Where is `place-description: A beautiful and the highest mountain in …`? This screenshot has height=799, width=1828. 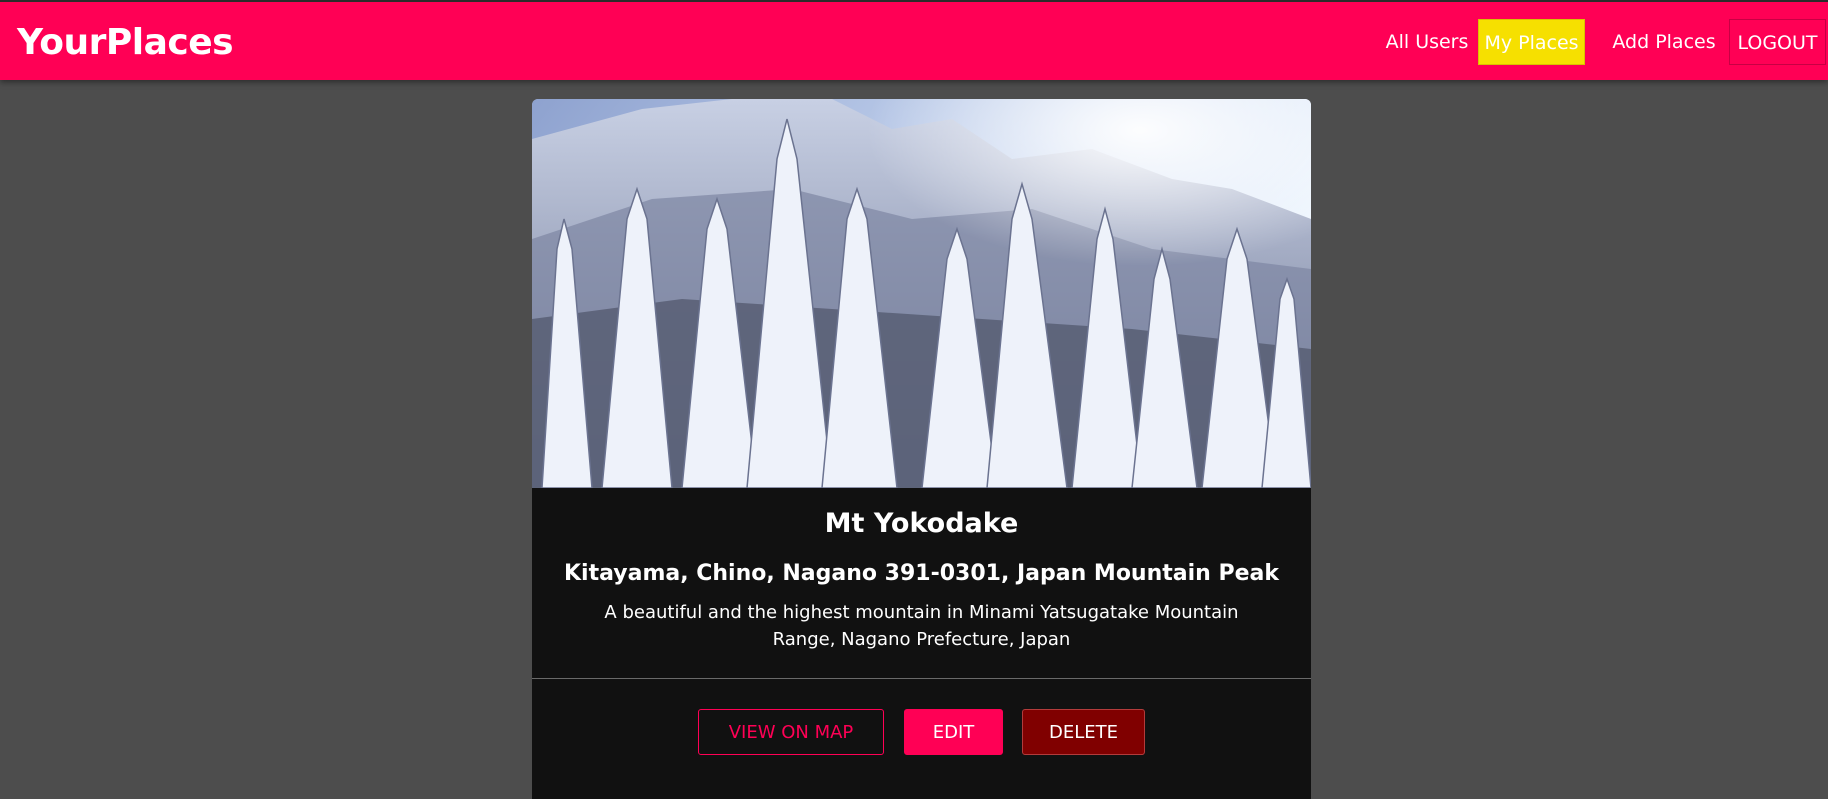
place-description: A beautiful and the highest mountain in … is located at coordinates (921, 626).